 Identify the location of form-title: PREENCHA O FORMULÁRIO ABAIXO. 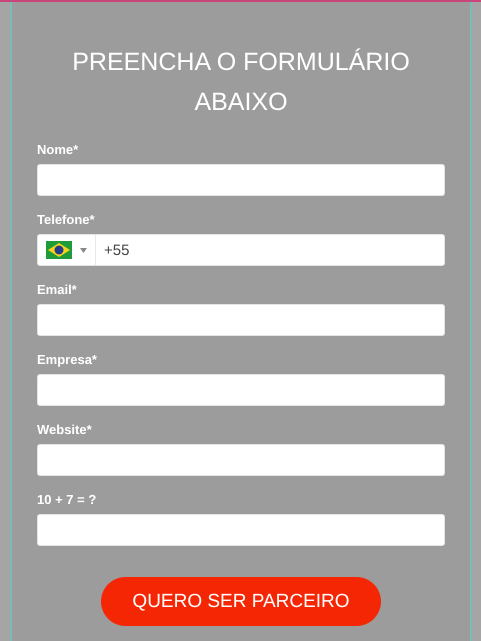
(241, 82).